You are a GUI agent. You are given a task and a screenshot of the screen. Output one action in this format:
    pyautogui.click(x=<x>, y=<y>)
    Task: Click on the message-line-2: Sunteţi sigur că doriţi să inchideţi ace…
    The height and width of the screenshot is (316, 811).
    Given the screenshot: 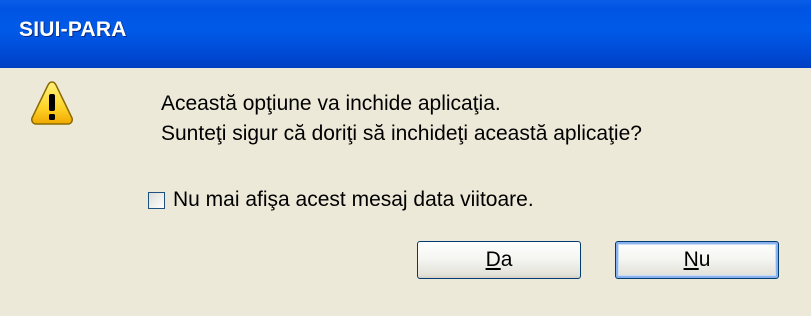 What is the action you would take?
    pyautogui.click(x=401, y=133)
    